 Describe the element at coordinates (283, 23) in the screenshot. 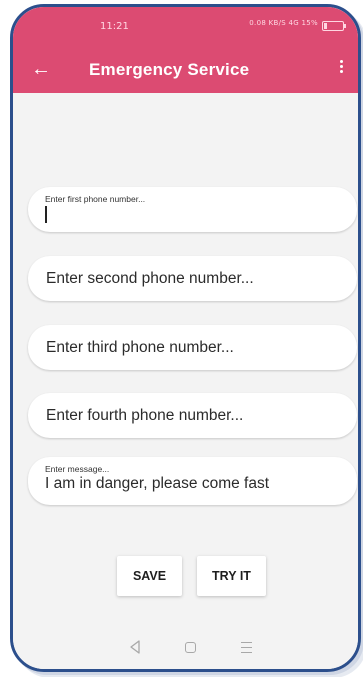

I see `status-indicators: 0.08 KB/S 4G 15%` at that location.